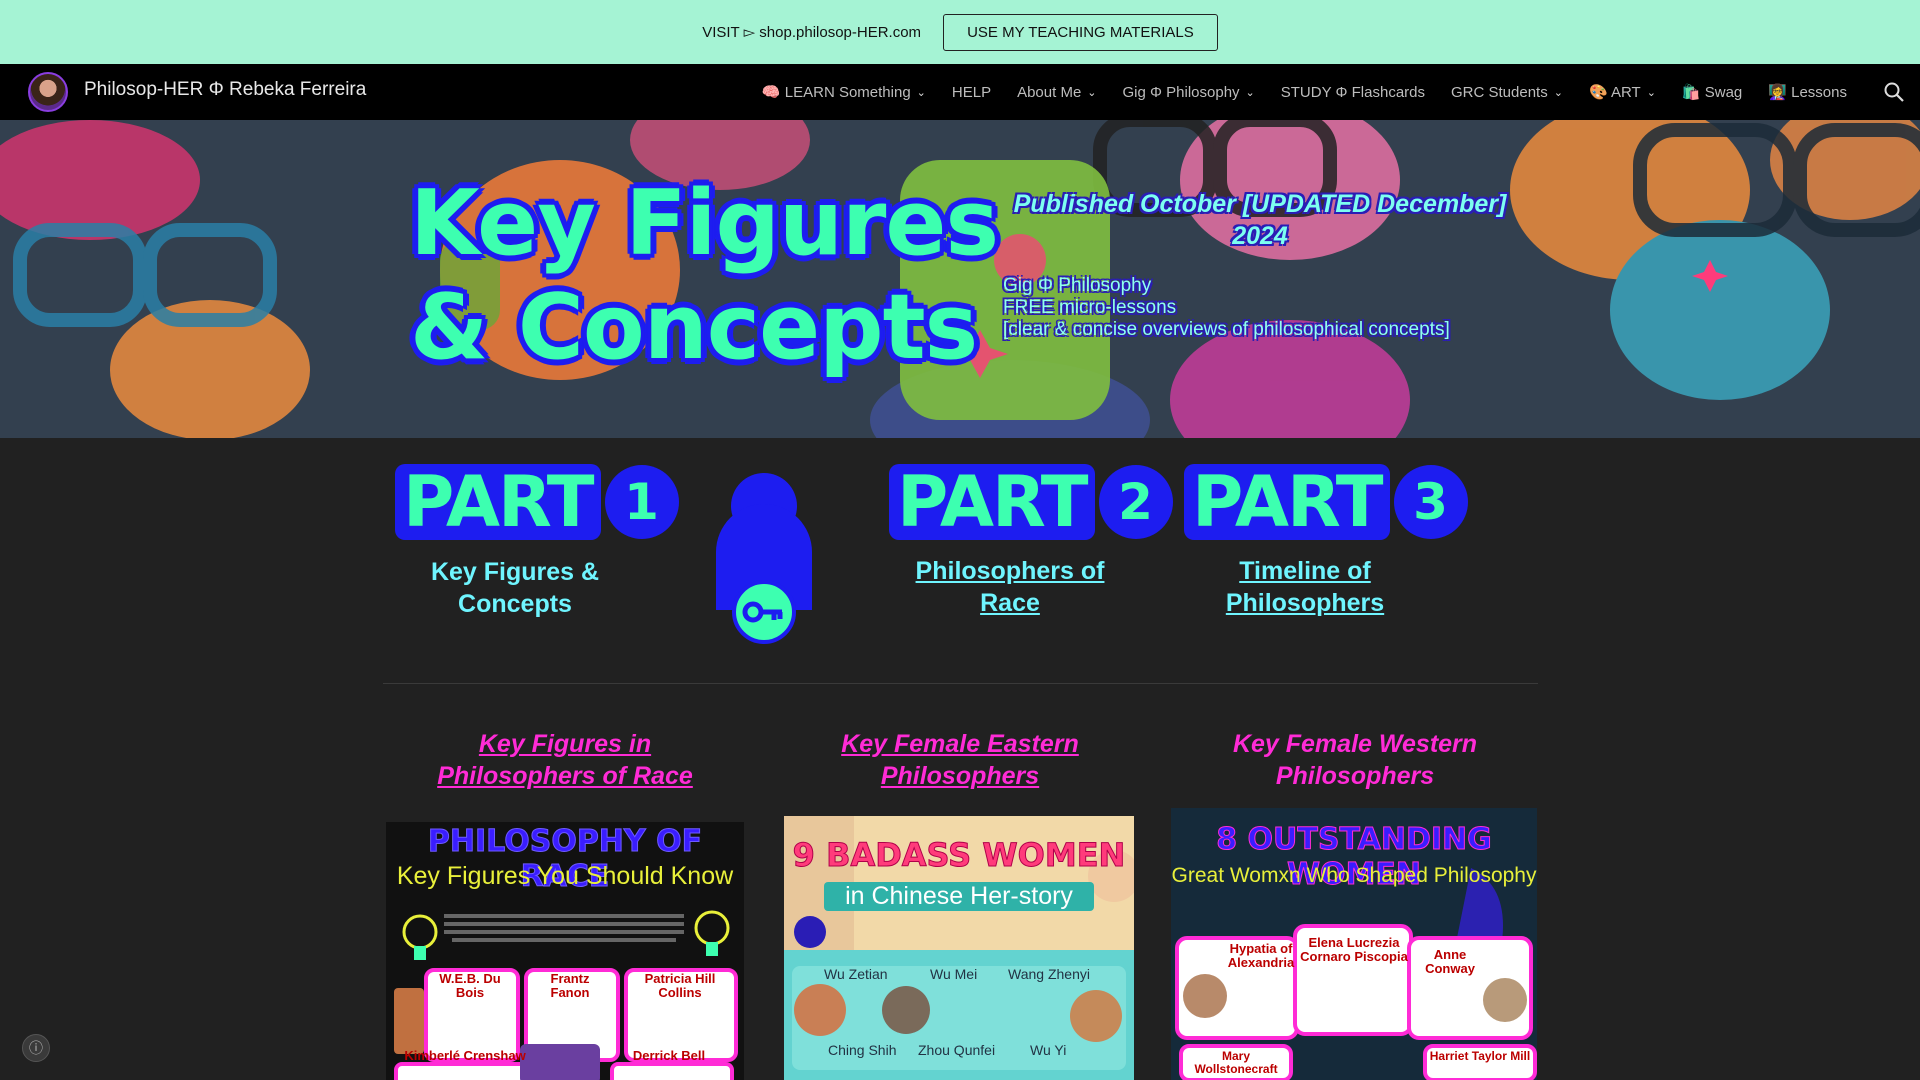 The image size is (1920, 1080). What do you see at coordinates (694, 327) in the screenshot?
I see `hero-title-line2: & Concepts` at bounding box center [694, 327].